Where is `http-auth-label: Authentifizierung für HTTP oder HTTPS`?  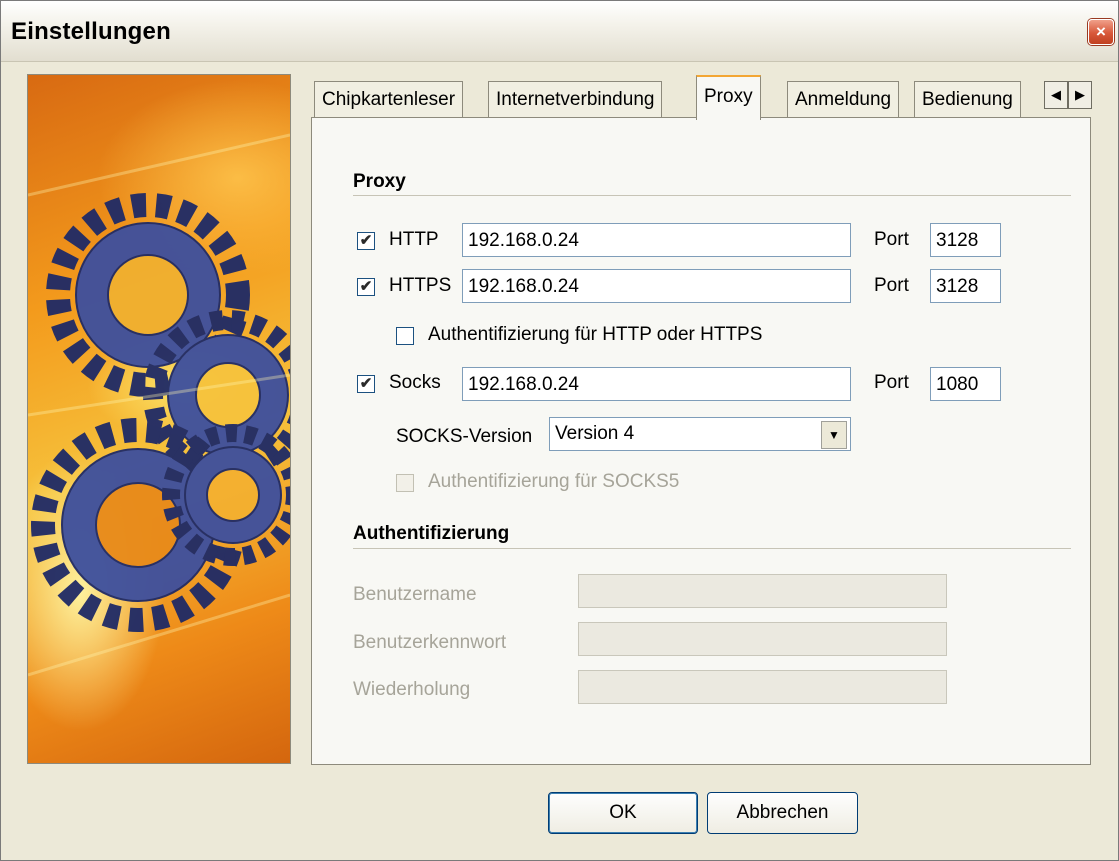
http-auth-label: Authentifizierung für HTTP oder HTTPS is located at coordinates (595, 334).